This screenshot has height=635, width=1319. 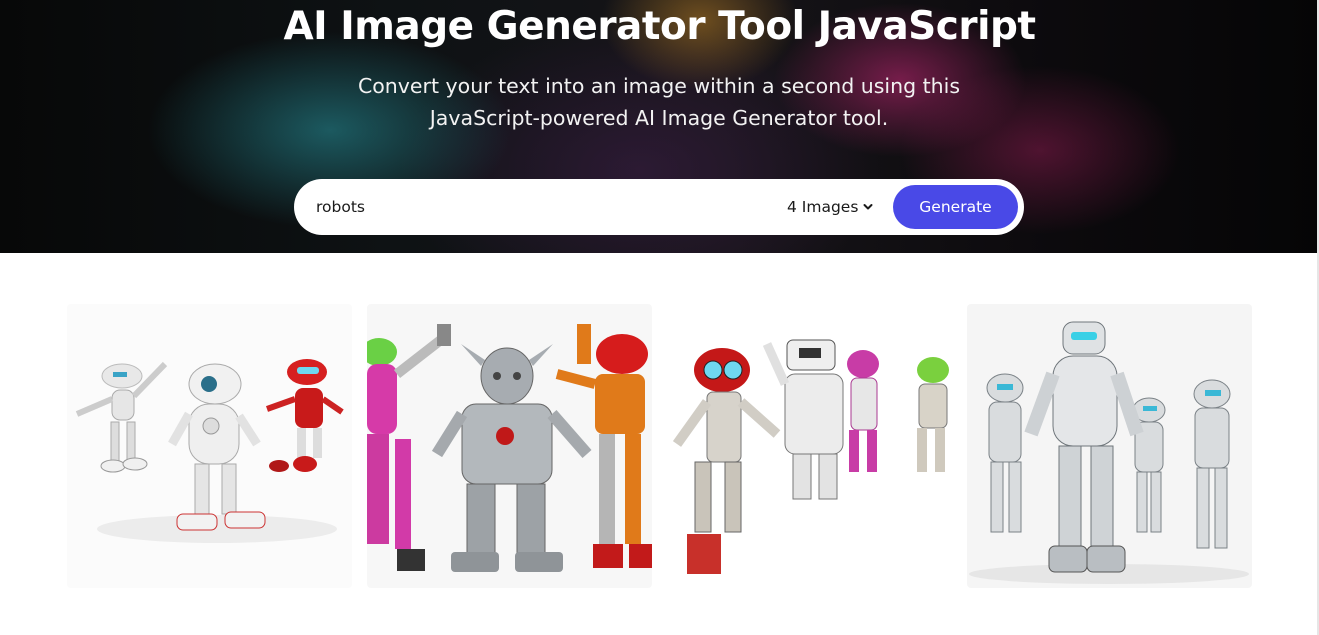 I want to click on chevron-down-icon, so click(x=868, y=207).